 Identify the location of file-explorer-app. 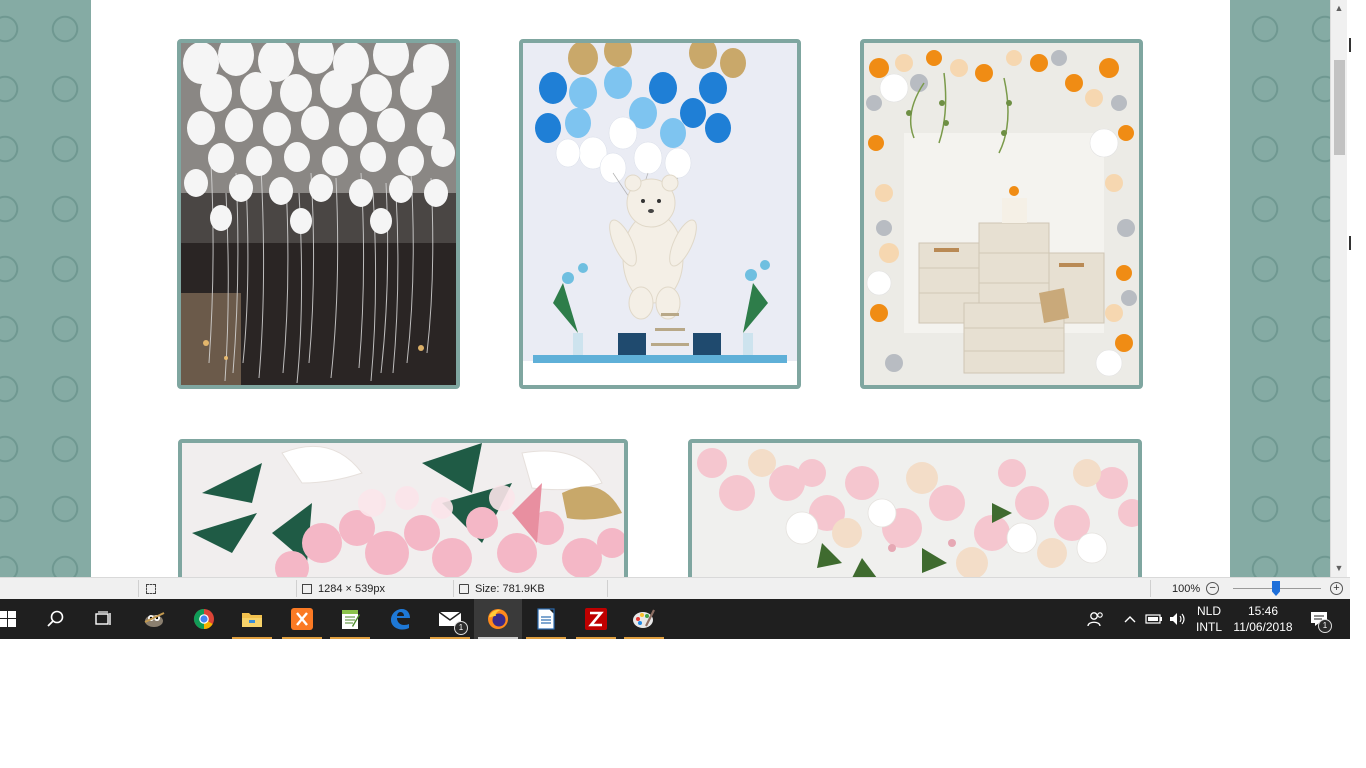
(252, 619).